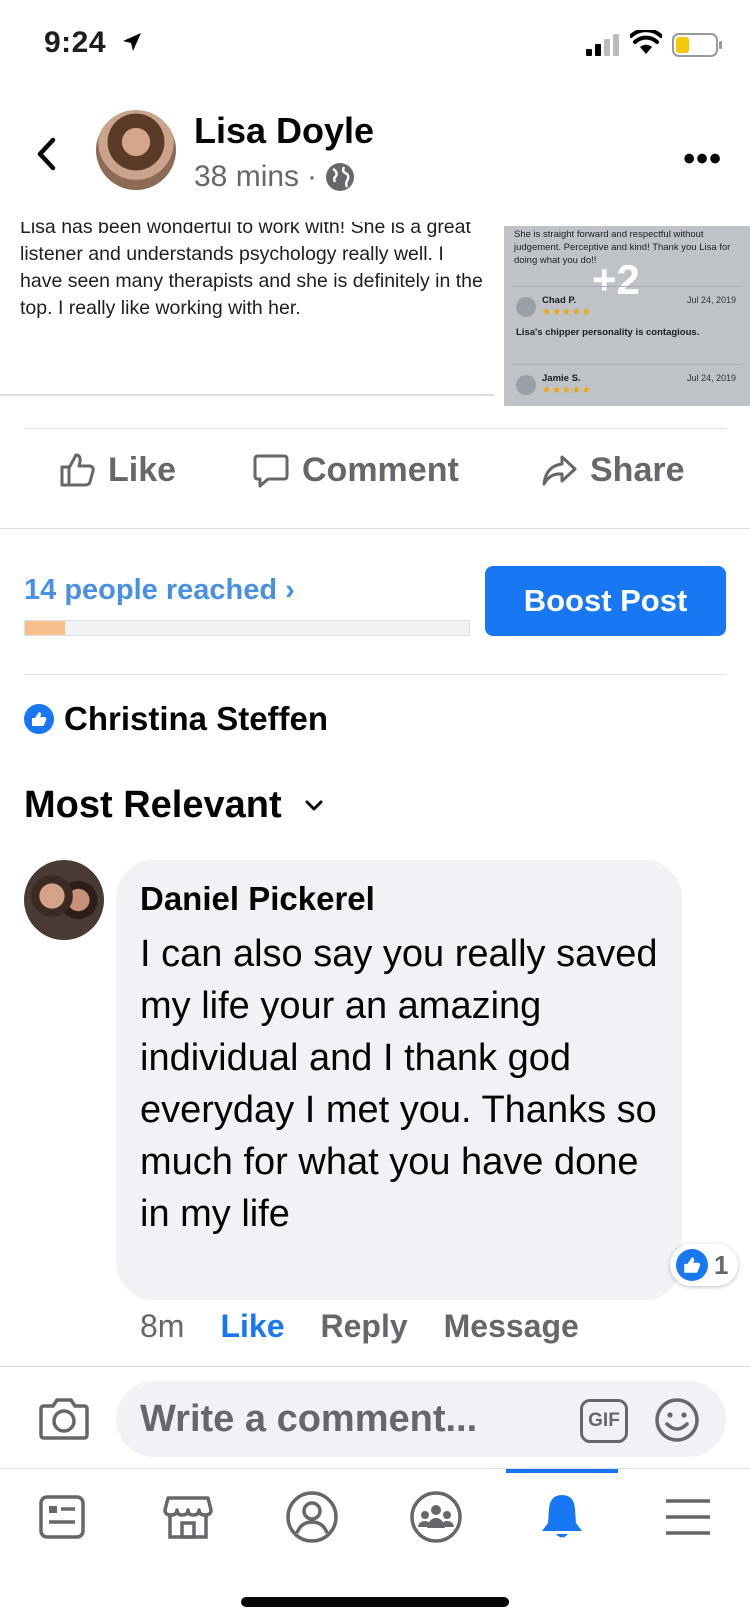 Image resolution: width=750 pixels, height=1624 pixels. Describe the element at coordinates (247, 628) in the screenshot. I see `reach-progress-bar` at that location.